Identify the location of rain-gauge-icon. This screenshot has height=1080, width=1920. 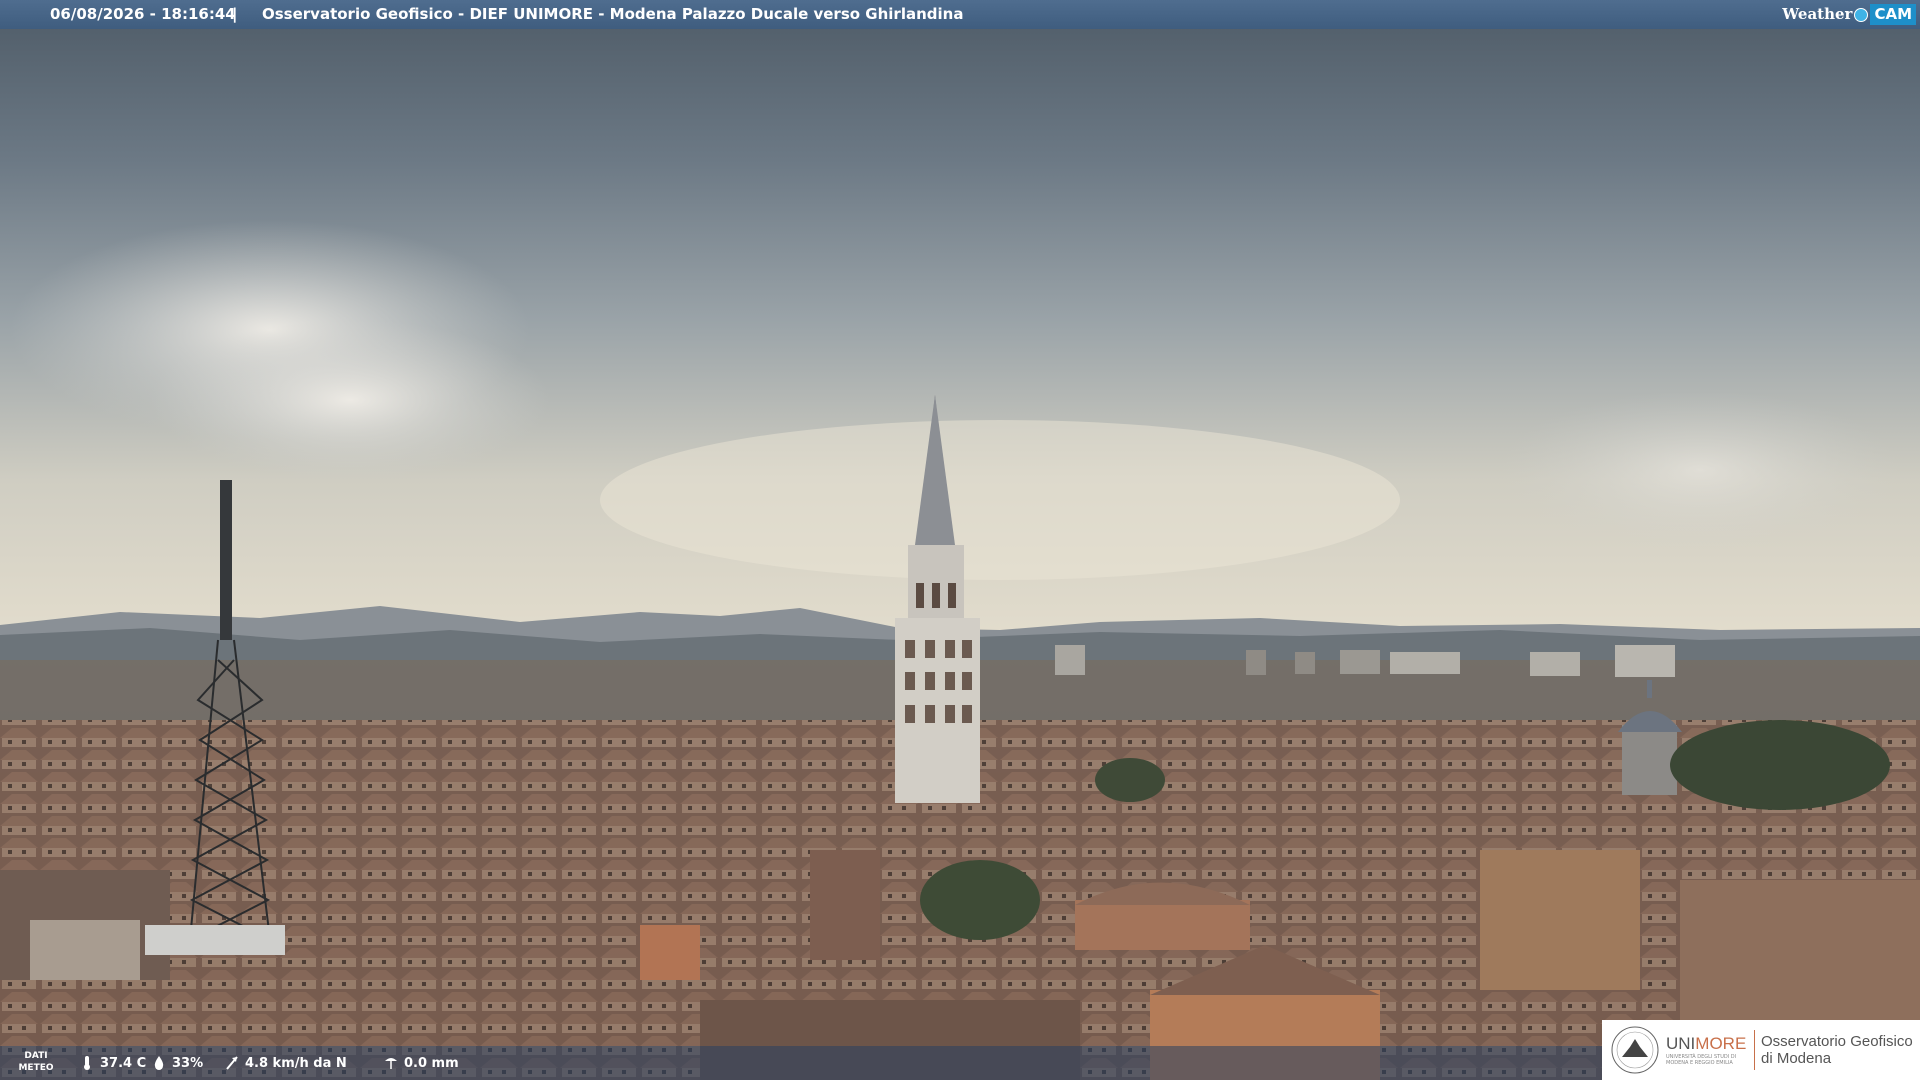
(391, 1063).